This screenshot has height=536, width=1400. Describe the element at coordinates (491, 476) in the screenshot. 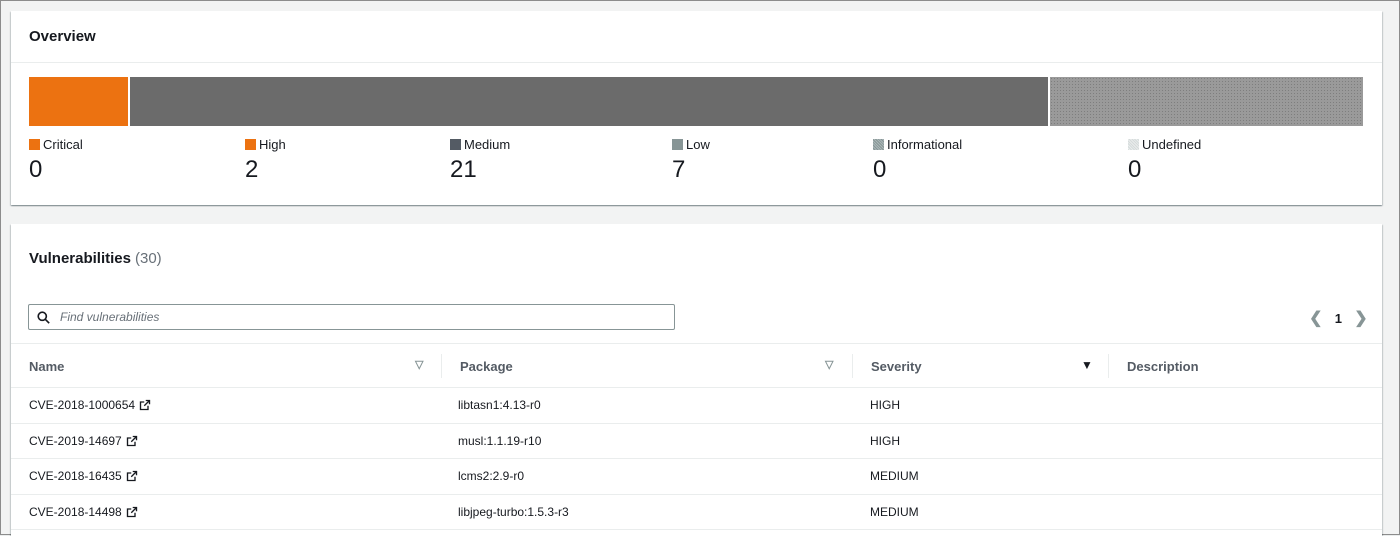

I see `package-cell: lcms2:2.9-r0` at that location.